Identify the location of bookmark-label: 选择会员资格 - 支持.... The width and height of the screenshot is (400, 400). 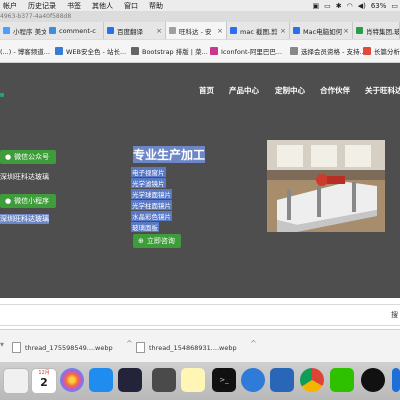
(333, 52).